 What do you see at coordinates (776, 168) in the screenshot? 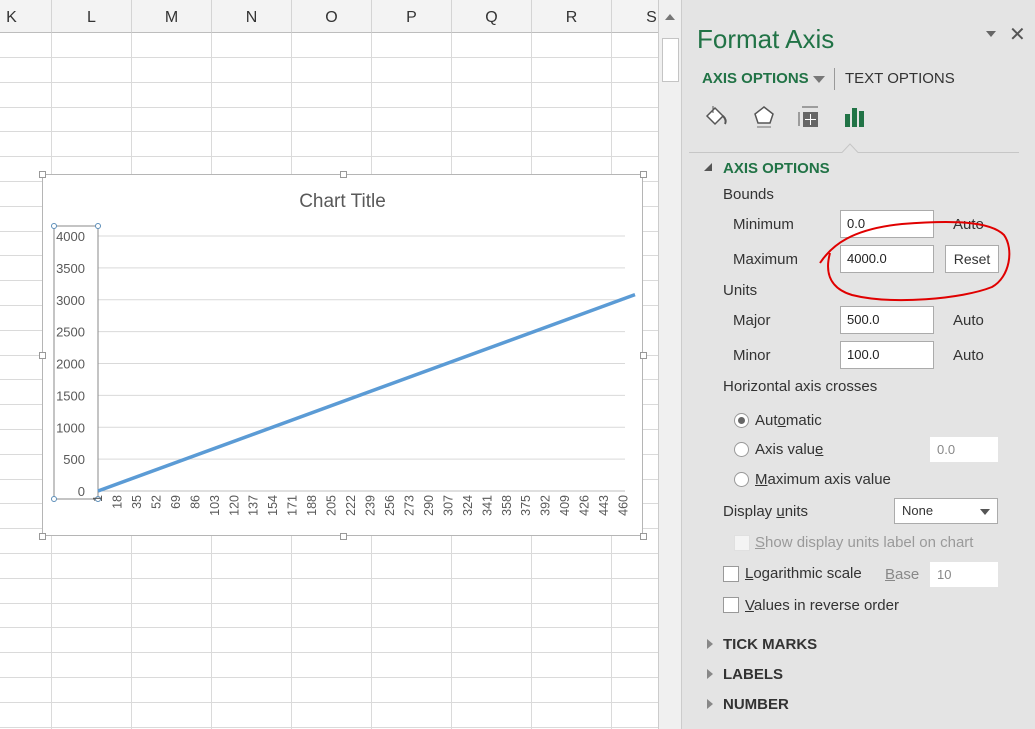
I see `section-axis-options: AXIS OPTIONS` at bounding box center [776, 168].